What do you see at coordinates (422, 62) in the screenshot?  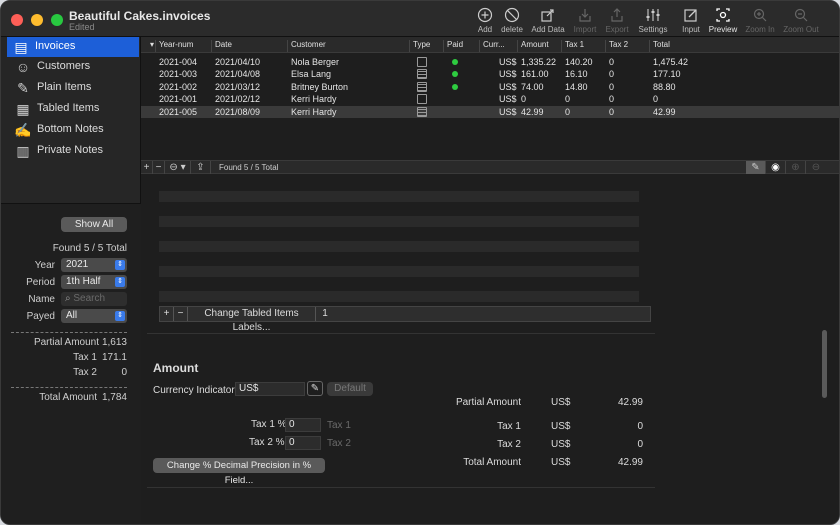 I see `plain-doc-icon` at bounding box center [422, 62].